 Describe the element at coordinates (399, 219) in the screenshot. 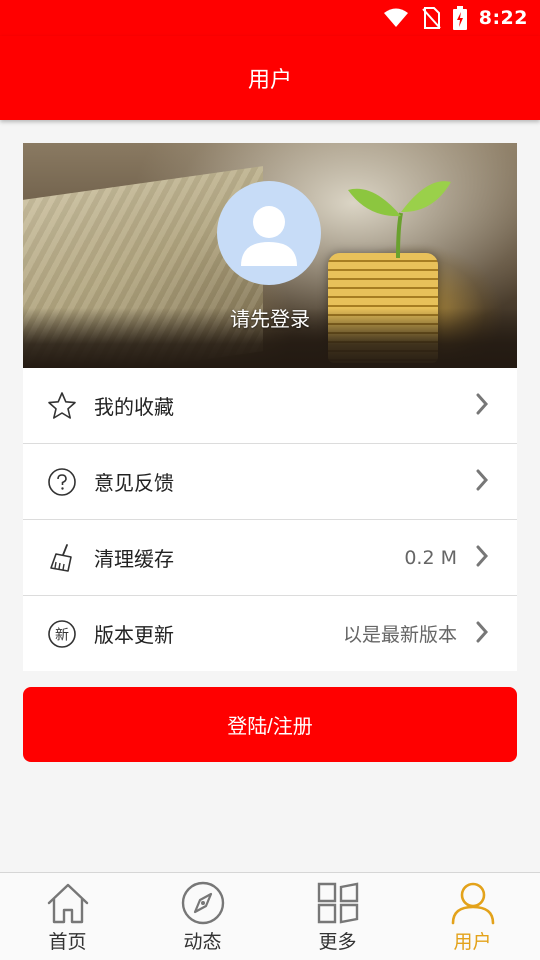

I see `banner-sprout-icon` at that location.